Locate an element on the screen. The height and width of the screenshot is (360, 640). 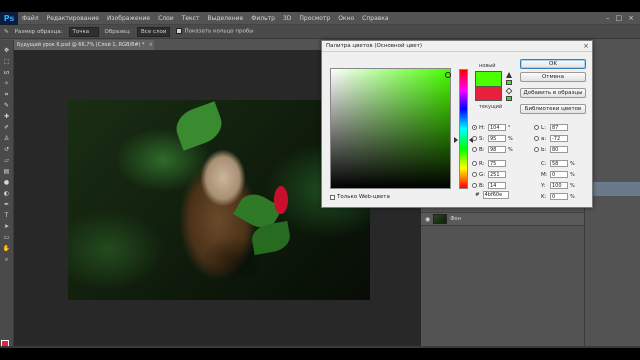
maximize-icon: □ is located at coordinates (619, 18).